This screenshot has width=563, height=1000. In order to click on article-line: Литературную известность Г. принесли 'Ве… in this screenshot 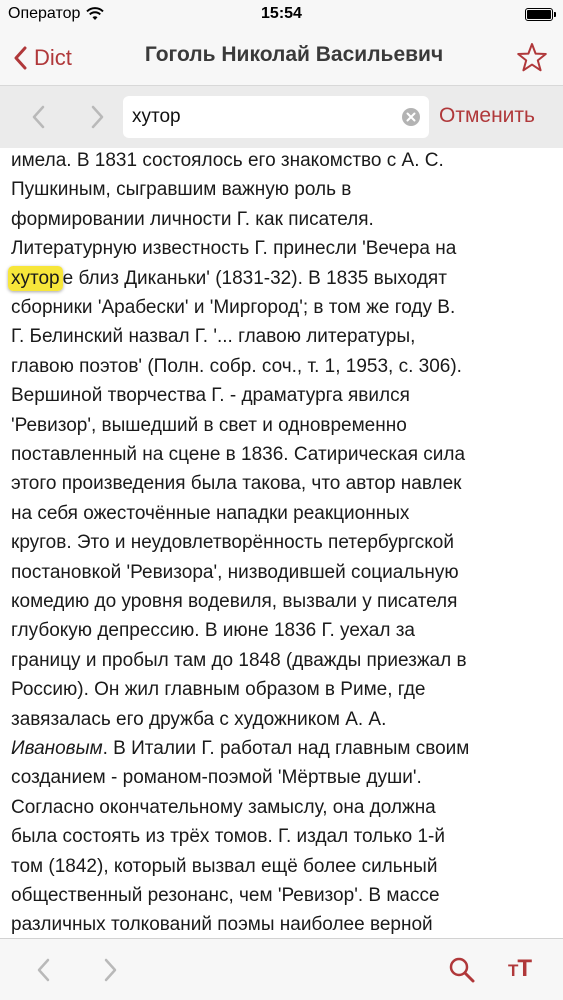, I will do `click(234, 249)`.